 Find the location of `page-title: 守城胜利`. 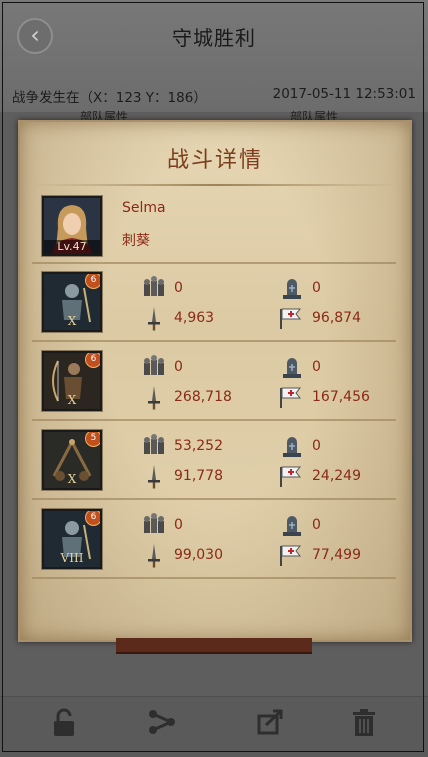

page-title: 守城胜利 is located at coordinates (214, 38).